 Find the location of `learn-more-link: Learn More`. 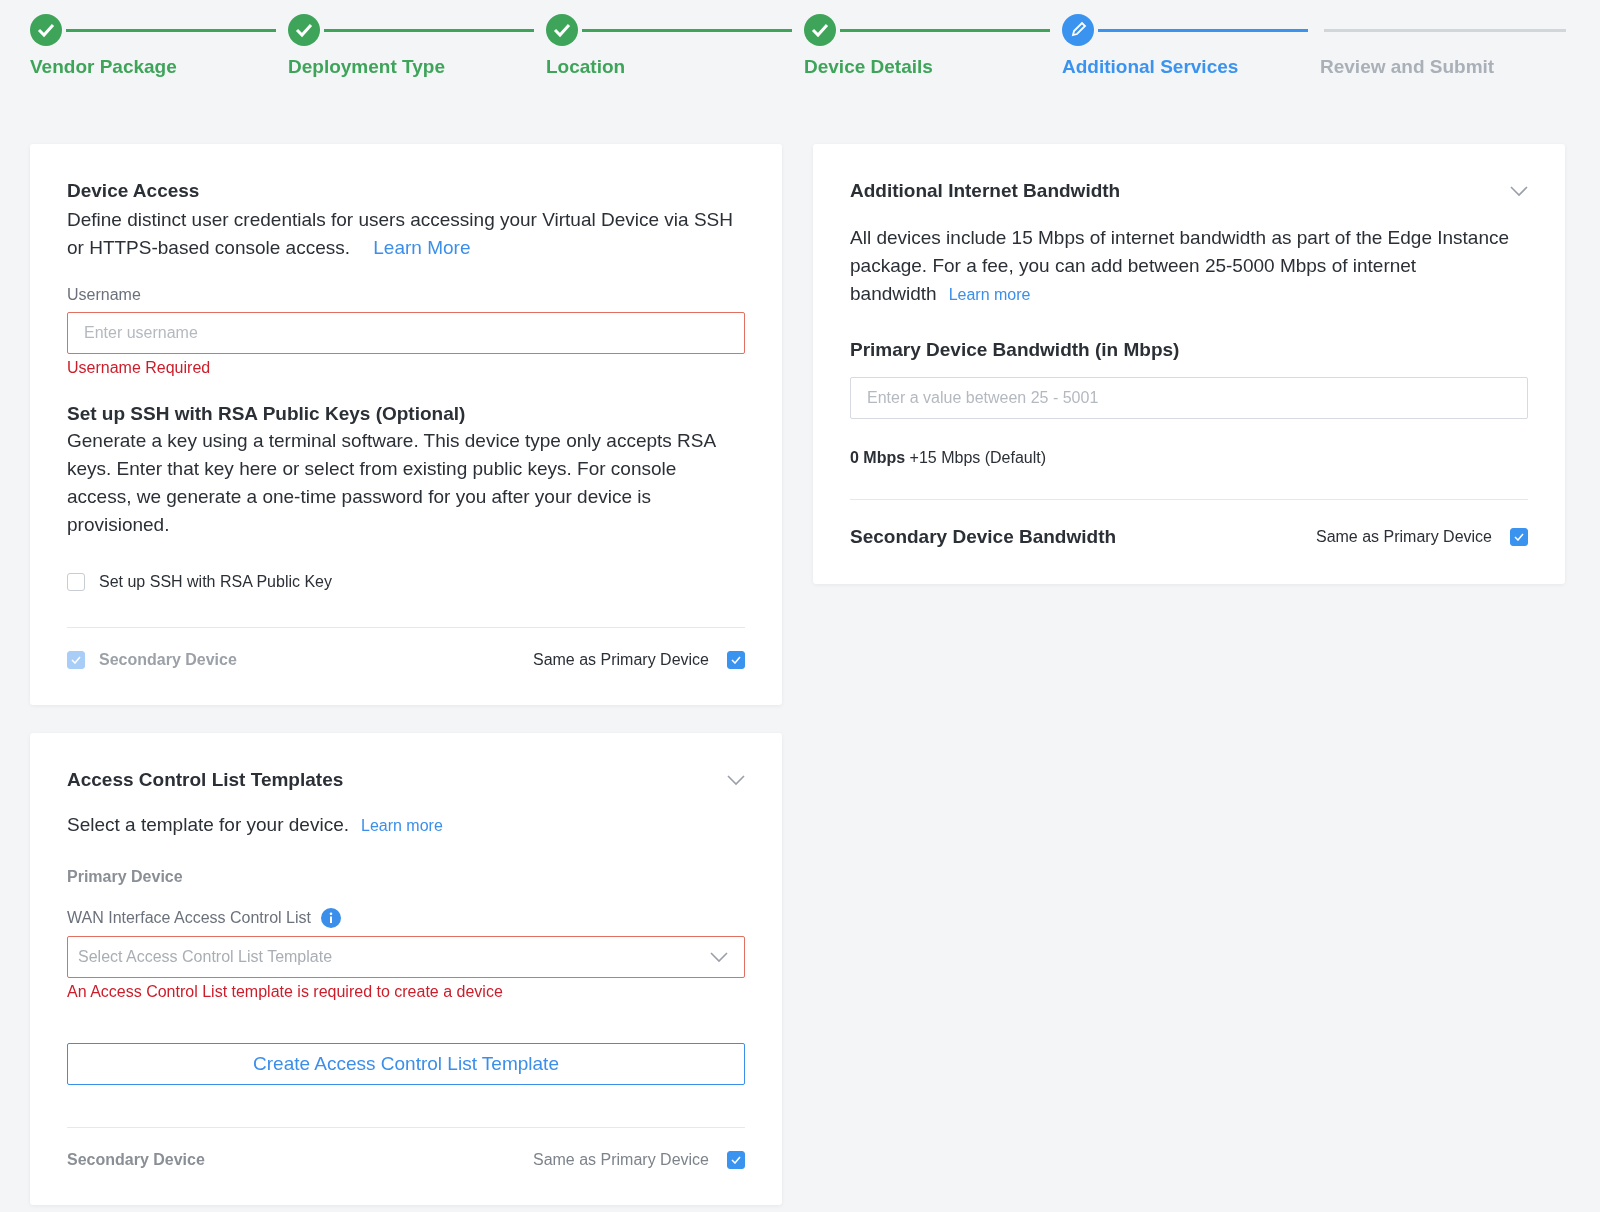

learn-more-link: Learn More is located at coordinates (422, 247).